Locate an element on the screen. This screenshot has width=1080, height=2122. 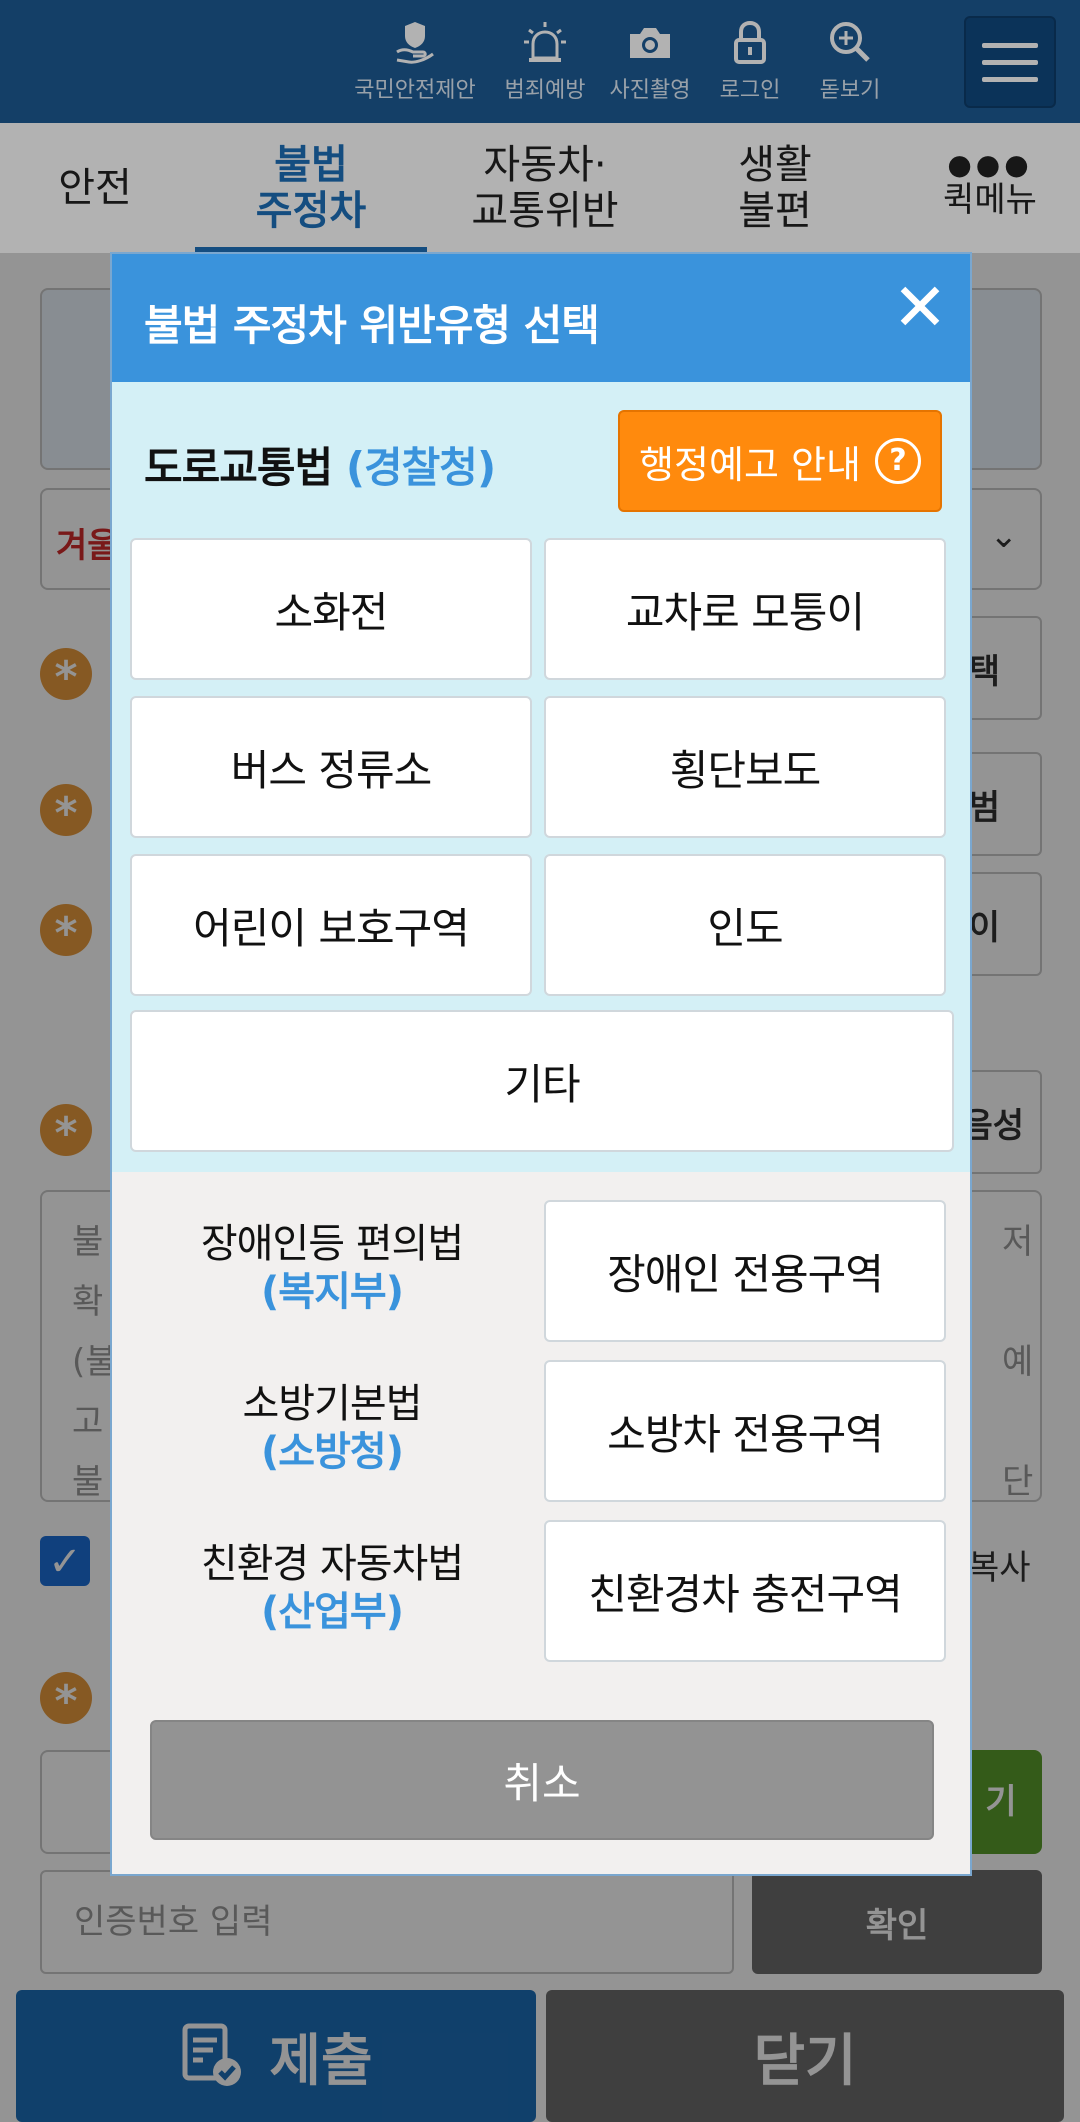
agency-name: (복지부) is located at coordinates (332, 1292).